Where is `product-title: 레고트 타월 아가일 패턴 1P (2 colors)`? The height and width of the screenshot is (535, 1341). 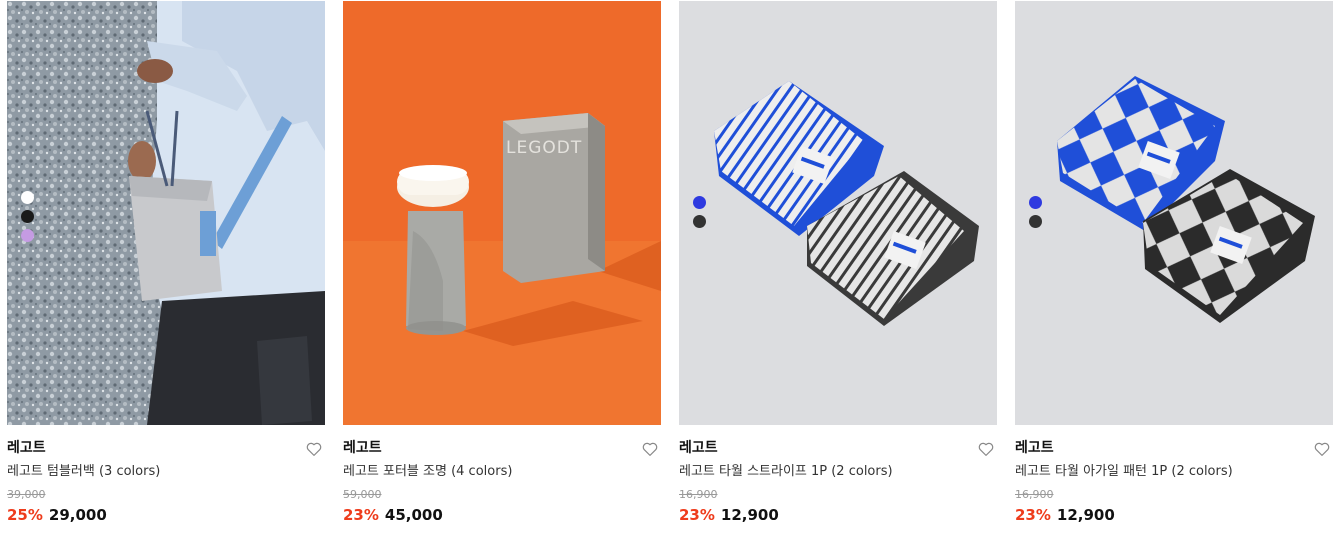 product-title: 레고트 타월 아가일 패턴 1P (2 colors) is located at coordinates (1174, 471).